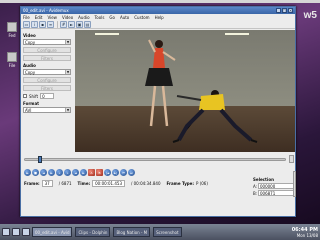  I want to click on menu-help: Help, so click(159, 17).